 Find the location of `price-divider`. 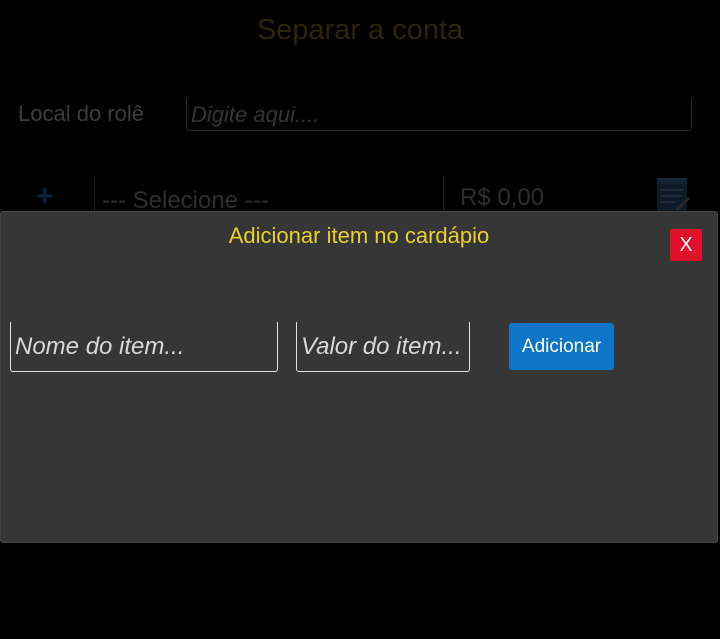

price-divider is located at coordinates (443, 194).